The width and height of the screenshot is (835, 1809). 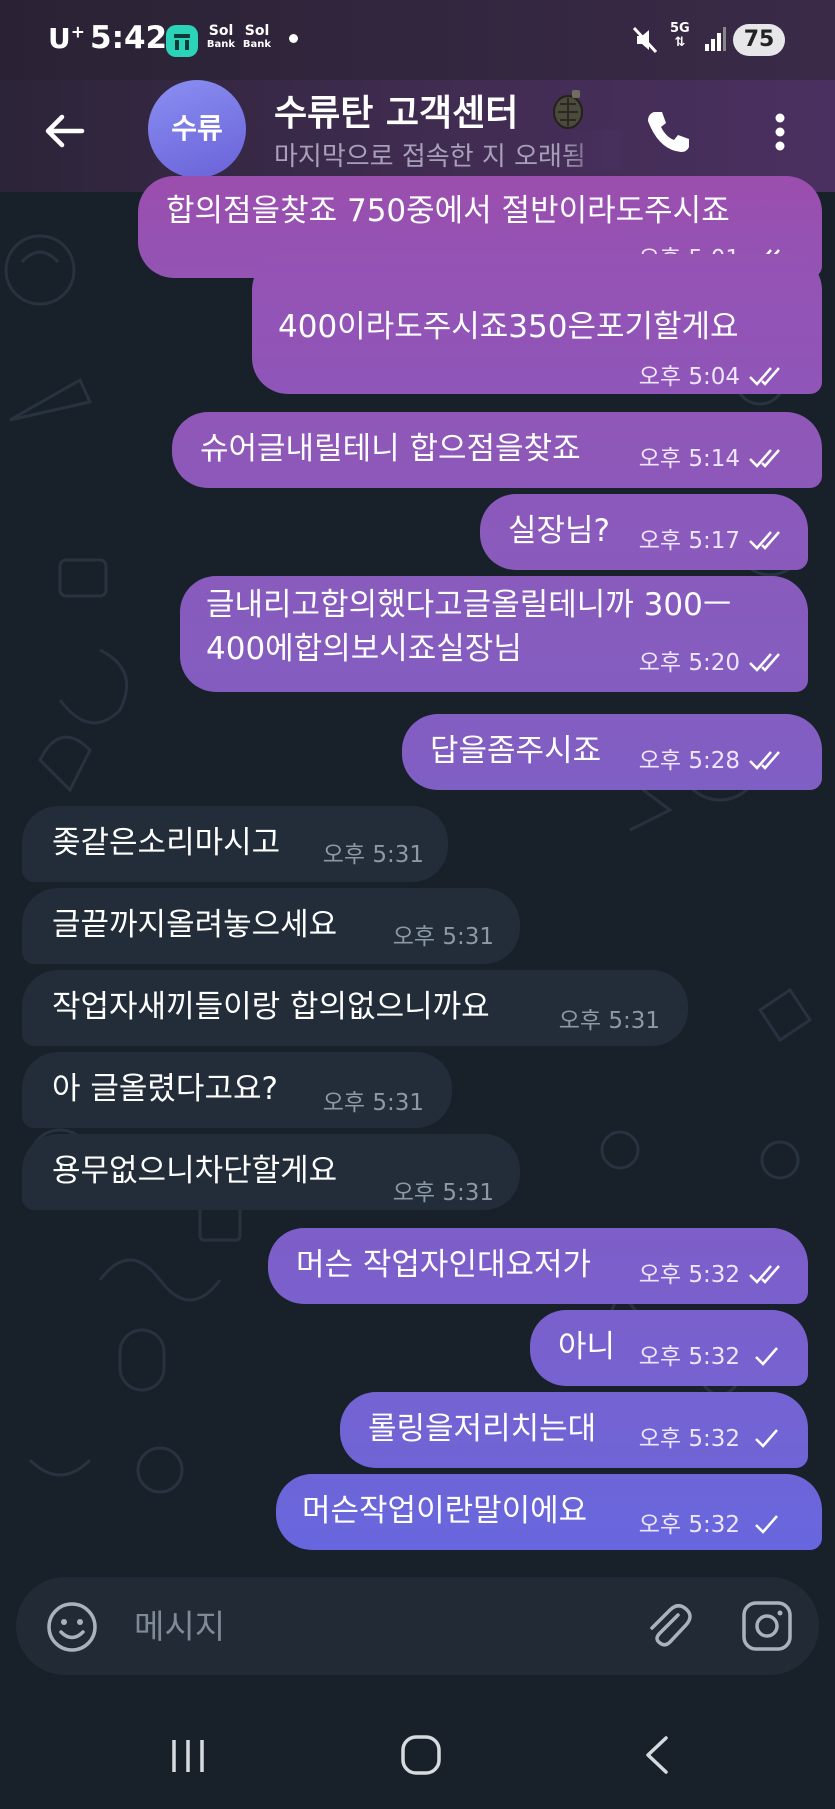 I want to click on message-bubble-out: 슈어글내릴테니 합으점을찾죠 오후 5:14, so click(x=497, y=450).